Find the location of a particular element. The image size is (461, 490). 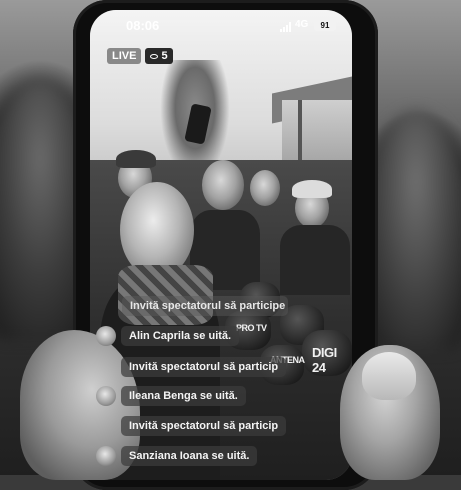

network-type: 4G is located at coordinates (302, 24).